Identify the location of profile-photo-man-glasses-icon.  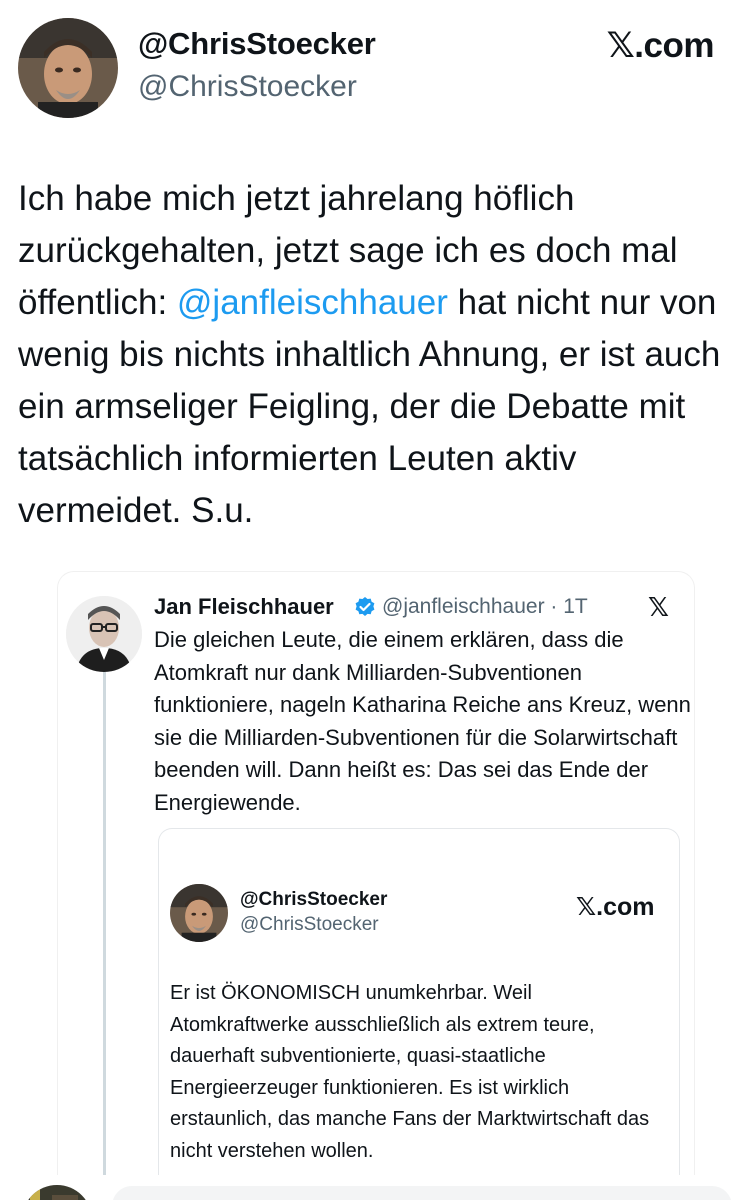
(104, 634).